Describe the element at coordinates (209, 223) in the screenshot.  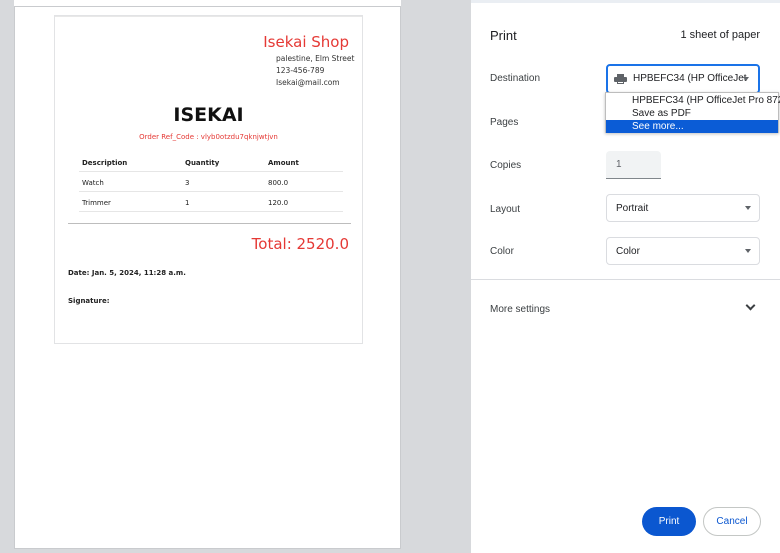
I see `invoice-divider` at that location.